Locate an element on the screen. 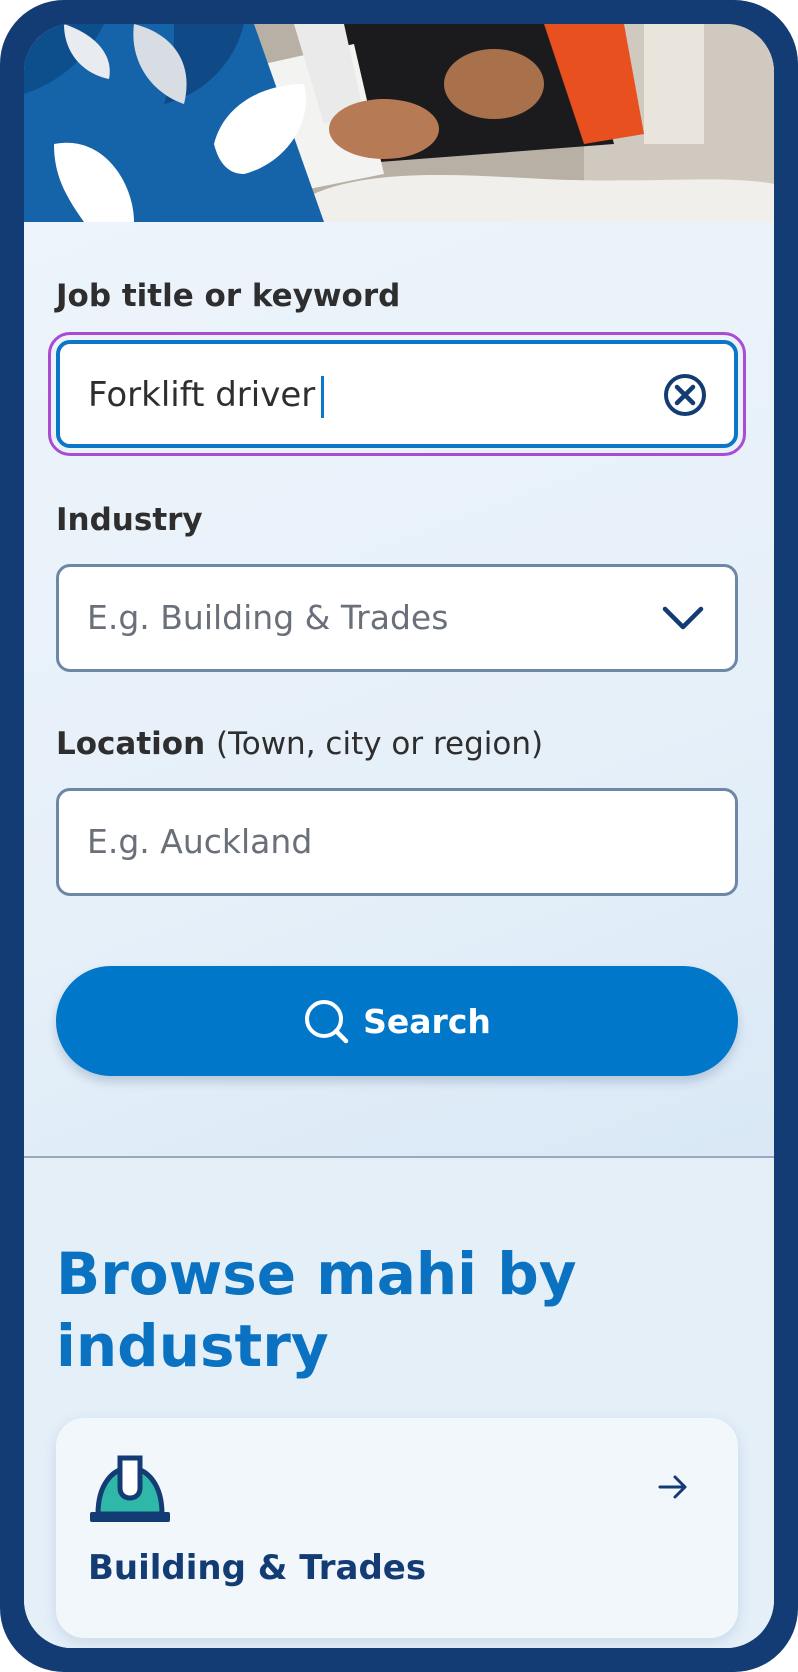 Image resolution: width=798 pixels, height=1672 pixels. close-circle-icon is located at coordinates (685, 395).